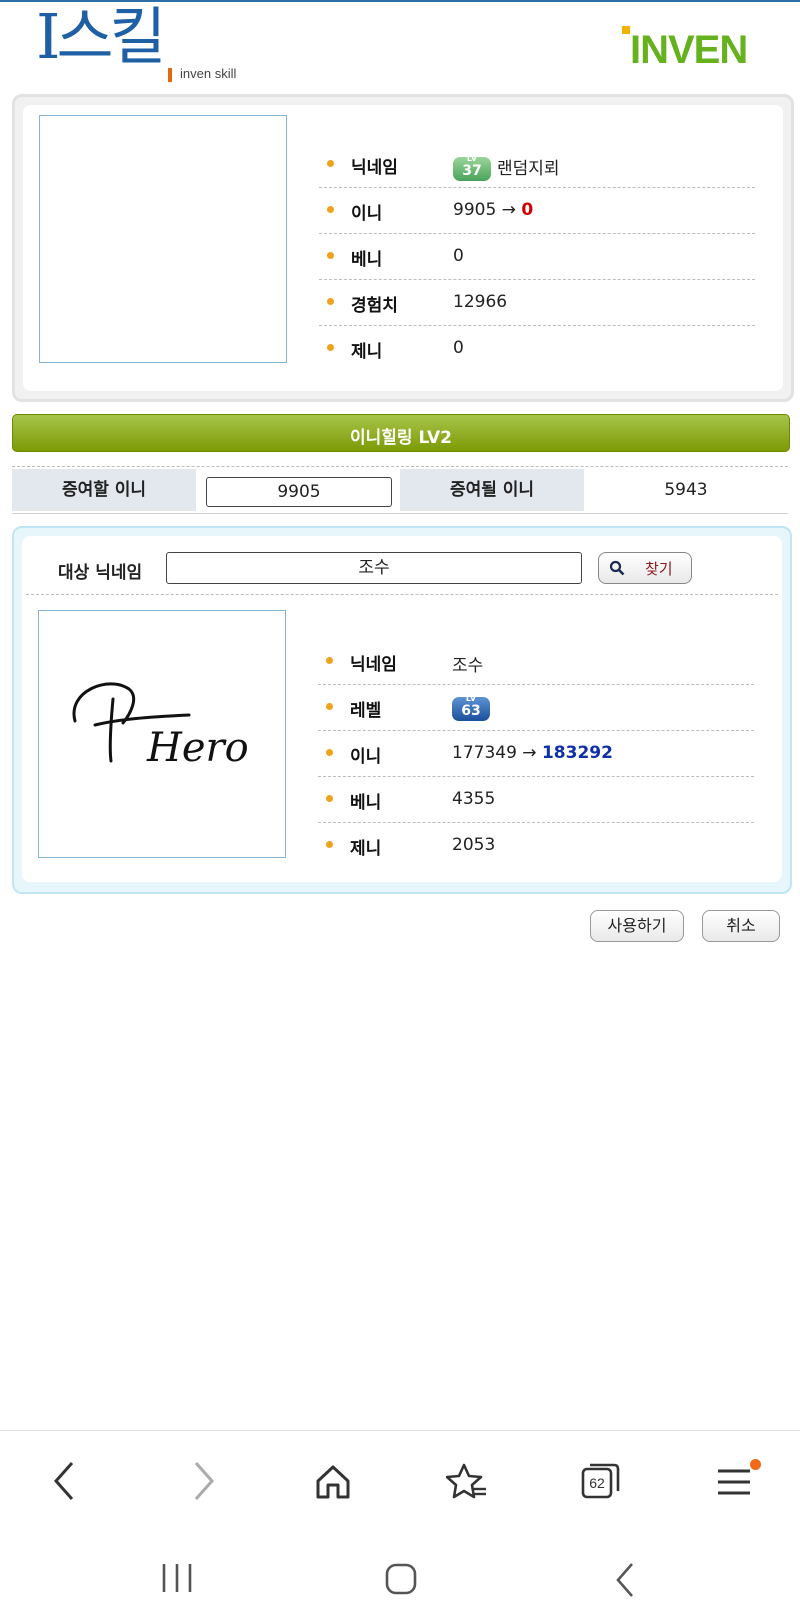 This screenshot has width=800, height=1616. Describe the element at coordinates (366, 711) in the screenshot. I see `row-label: 레벨` at that location.